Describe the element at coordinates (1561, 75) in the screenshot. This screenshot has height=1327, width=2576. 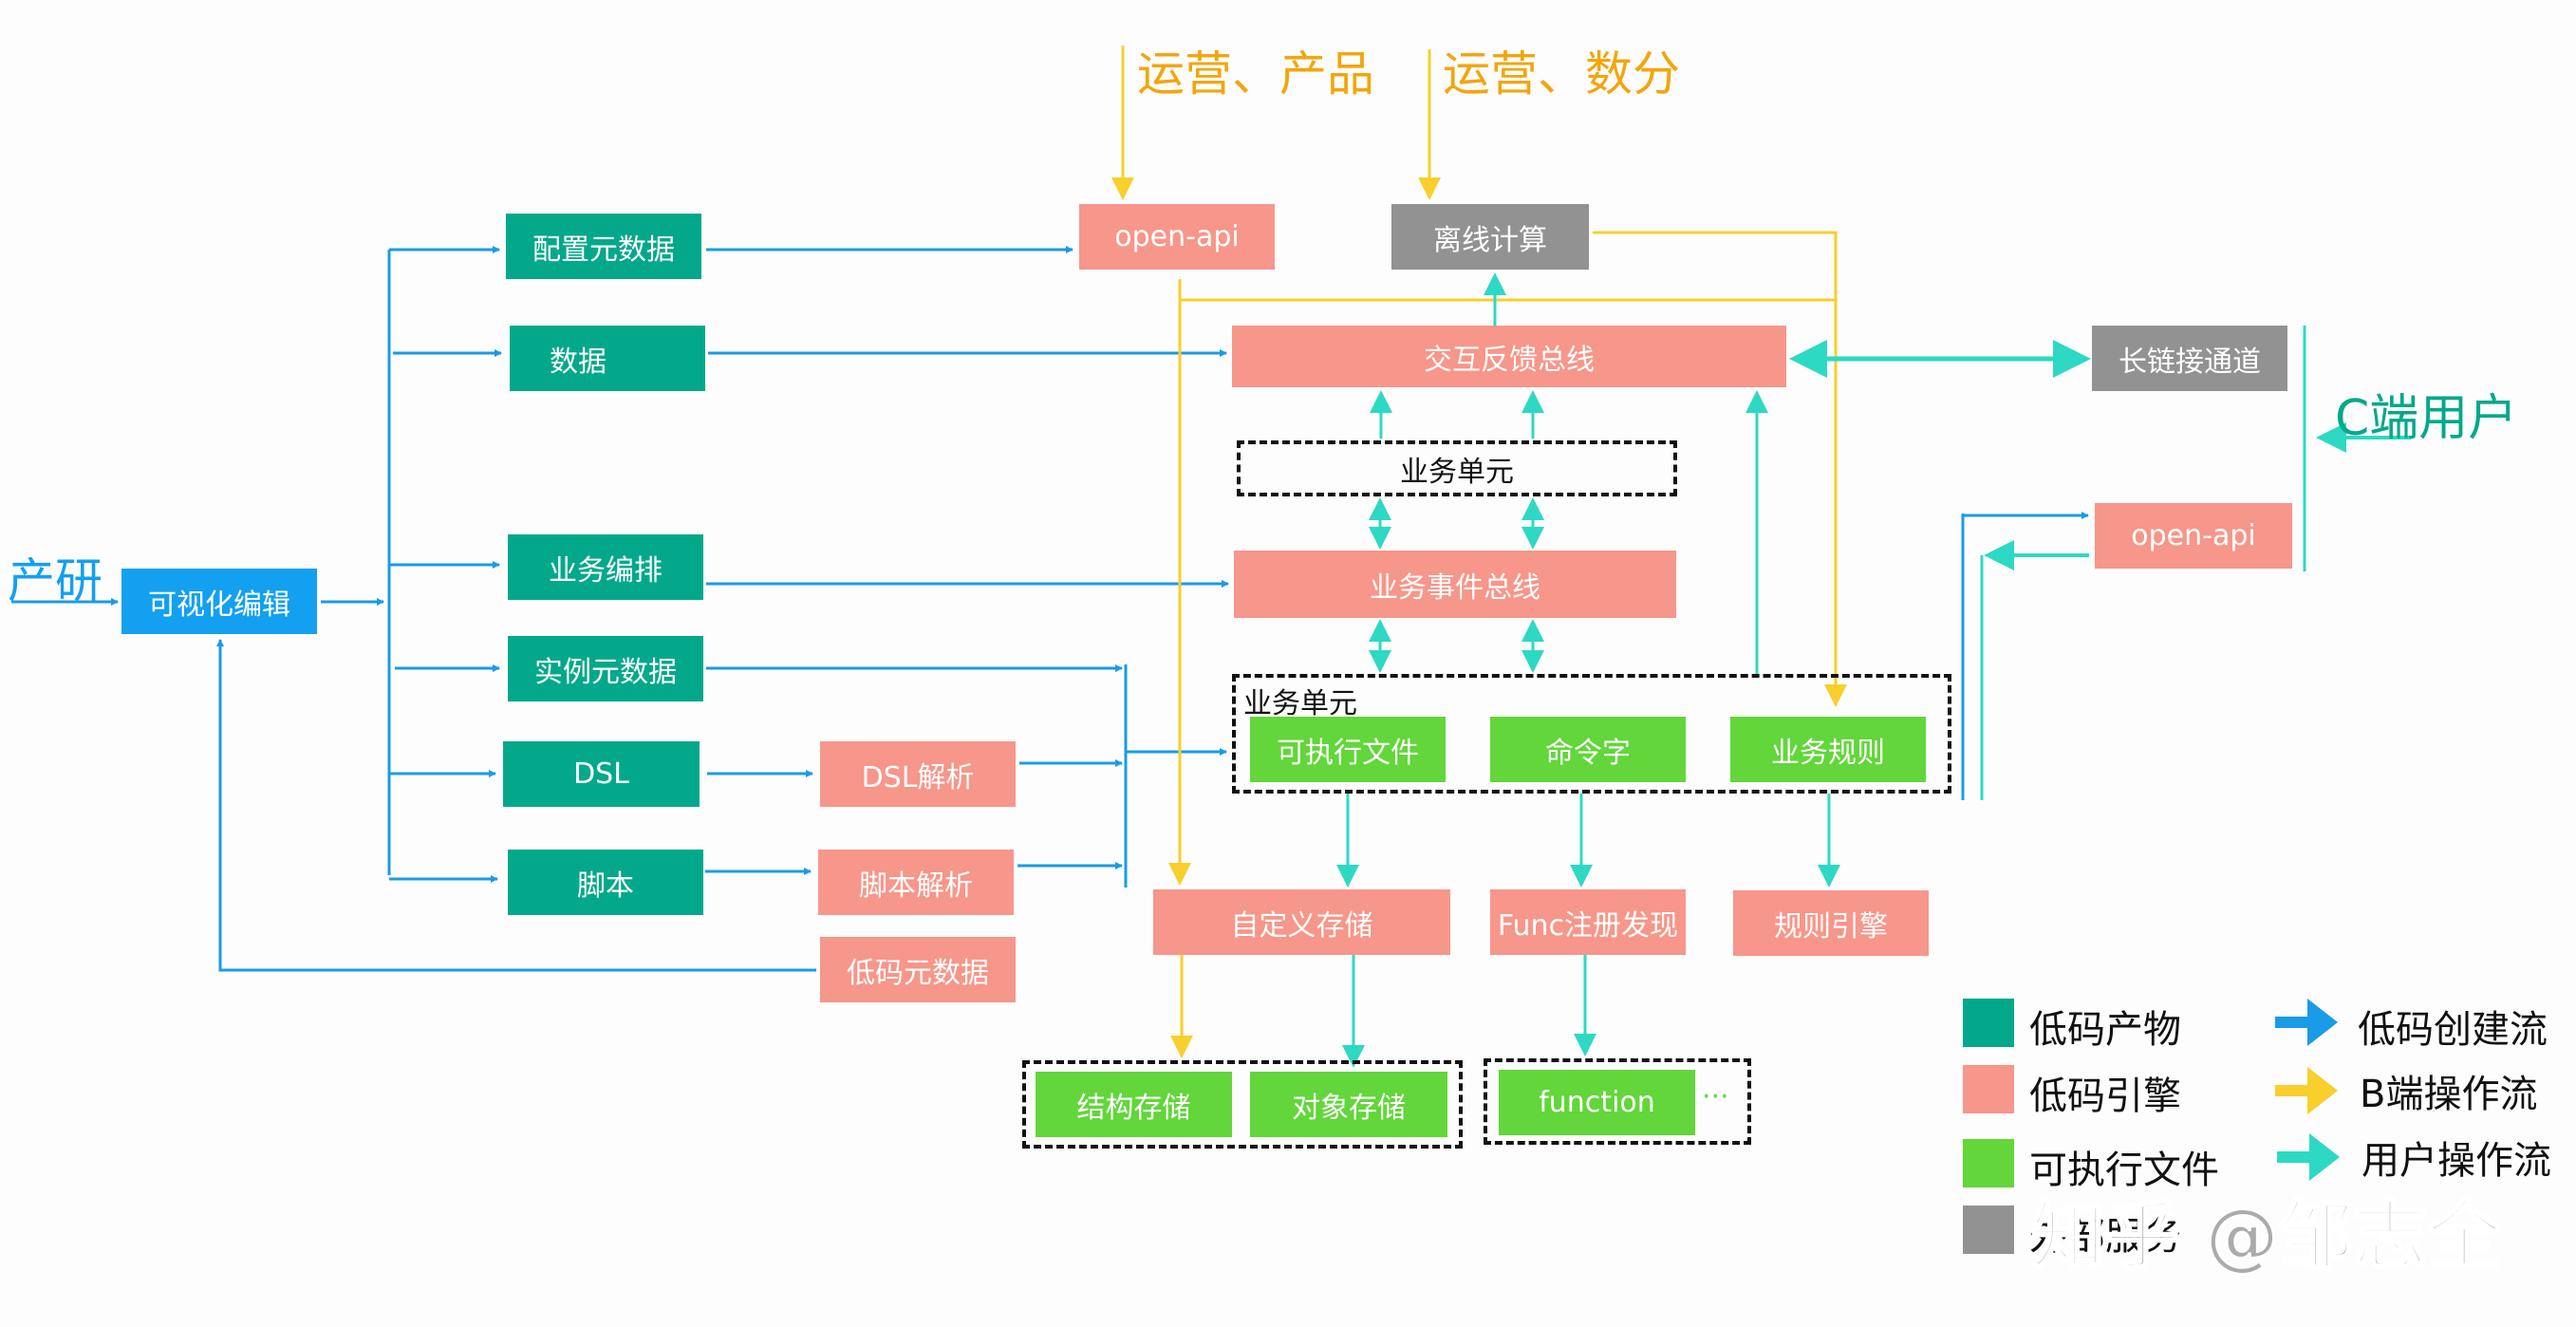
I see `actor-ops-analytics: 运营、数分` at that location.